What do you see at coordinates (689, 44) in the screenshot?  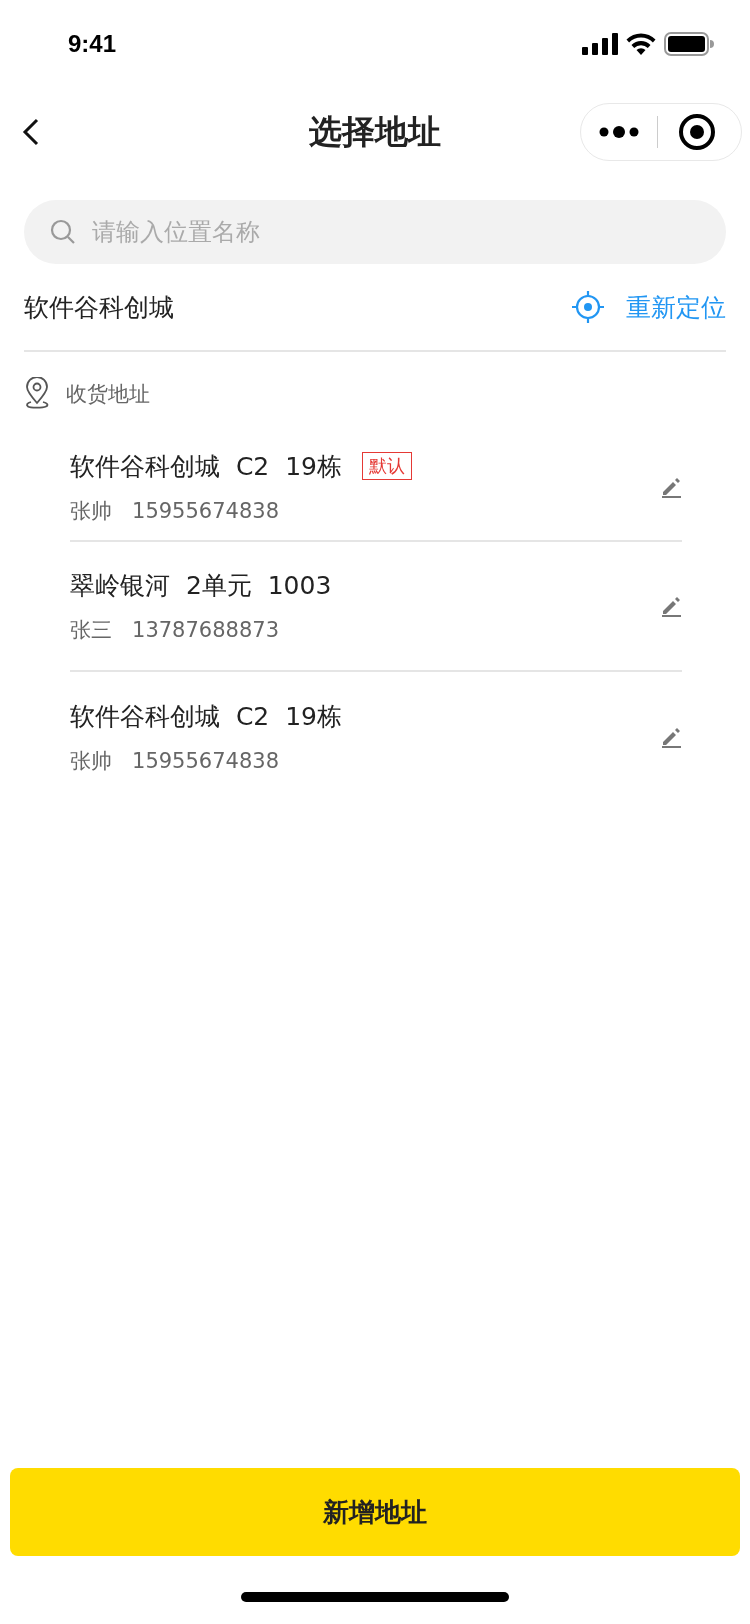 I see `battery-icon` at bounding box center [689, 44].